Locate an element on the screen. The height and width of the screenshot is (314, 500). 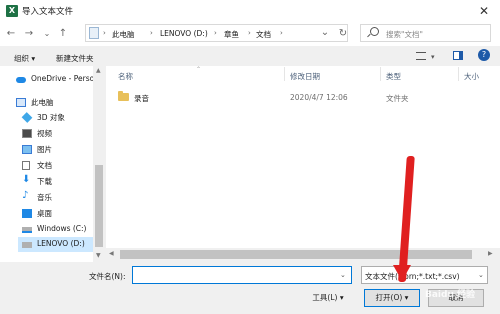
column-header-type: 类型 is located at coordinates (393, 76).